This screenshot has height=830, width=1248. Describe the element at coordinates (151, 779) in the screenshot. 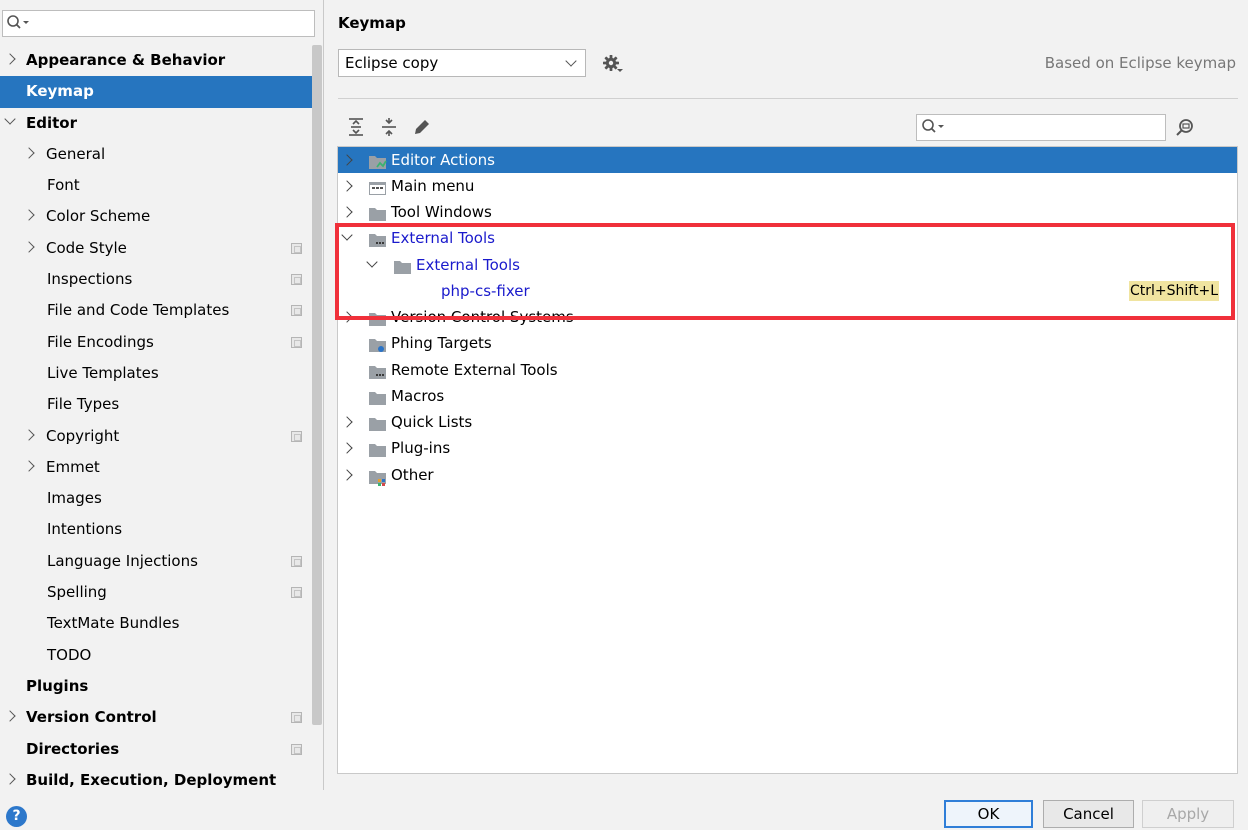

I see `sidebar-item-label: Build, Execution, Deployment` at that location.